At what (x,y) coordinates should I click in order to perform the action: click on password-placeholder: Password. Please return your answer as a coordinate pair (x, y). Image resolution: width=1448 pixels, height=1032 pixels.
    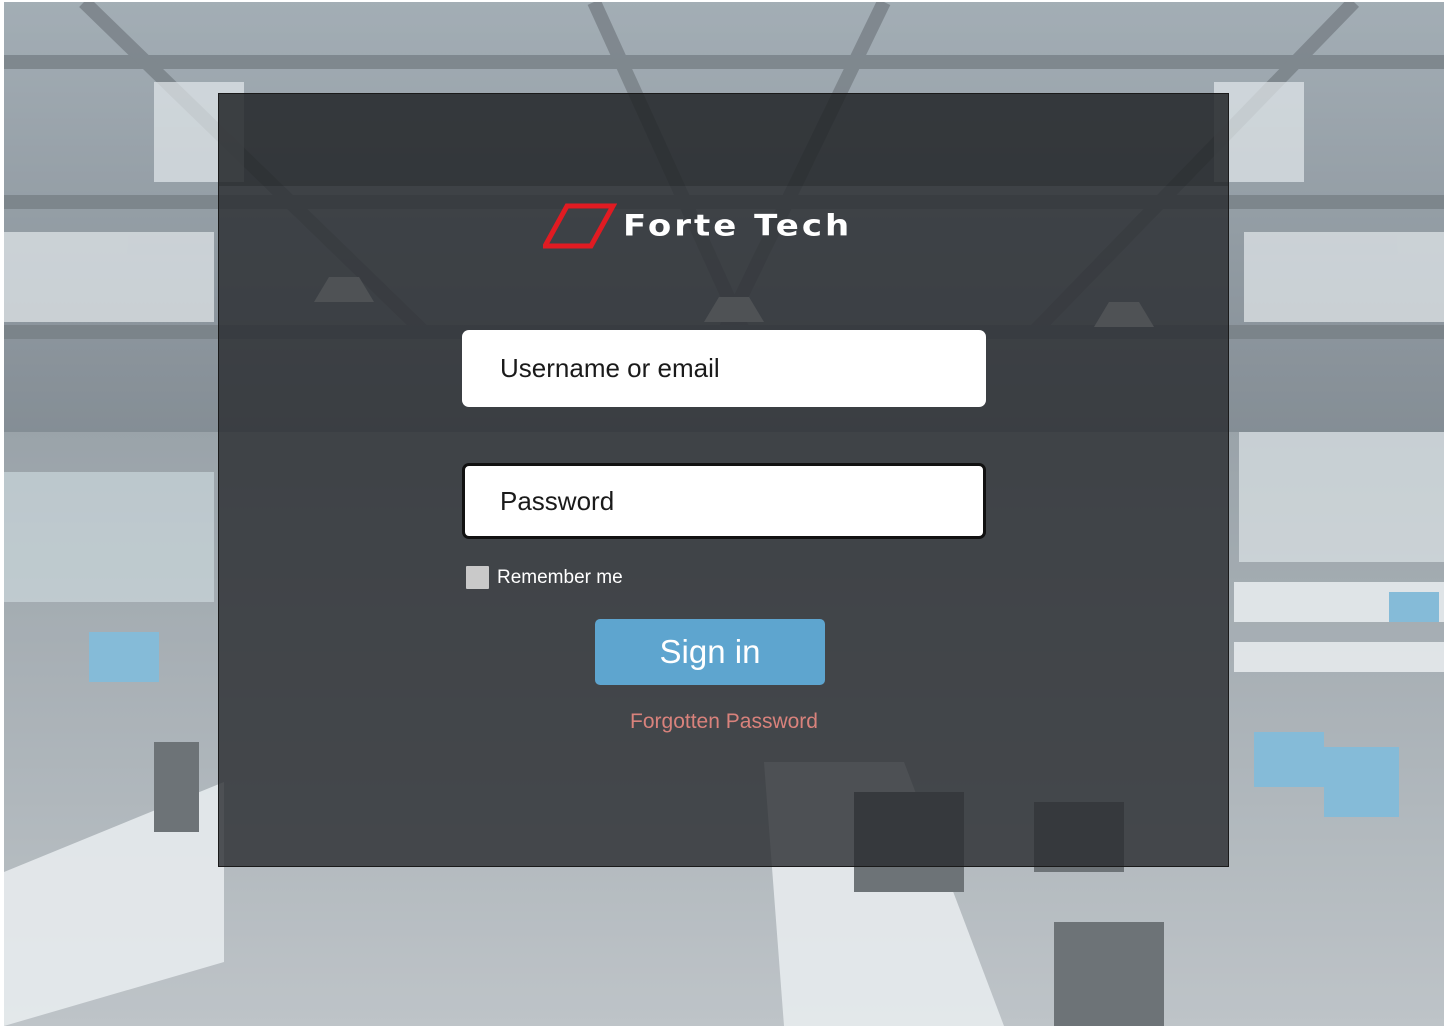
    Looking at the image, I should click on (557, 500).